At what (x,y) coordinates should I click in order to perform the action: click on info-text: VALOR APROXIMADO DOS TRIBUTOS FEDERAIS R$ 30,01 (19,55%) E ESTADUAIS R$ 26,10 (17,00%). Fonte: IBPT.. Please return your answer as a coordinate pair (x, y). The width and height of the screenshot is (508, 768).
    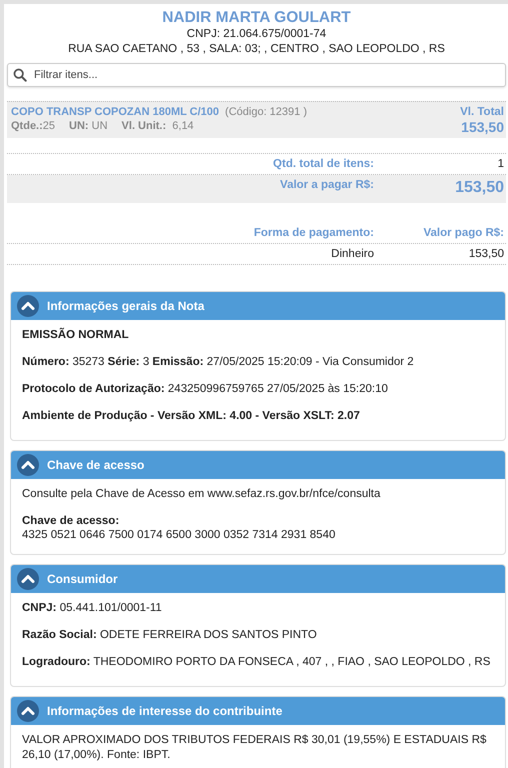
    Looking at the image, I should click on (255, 748).